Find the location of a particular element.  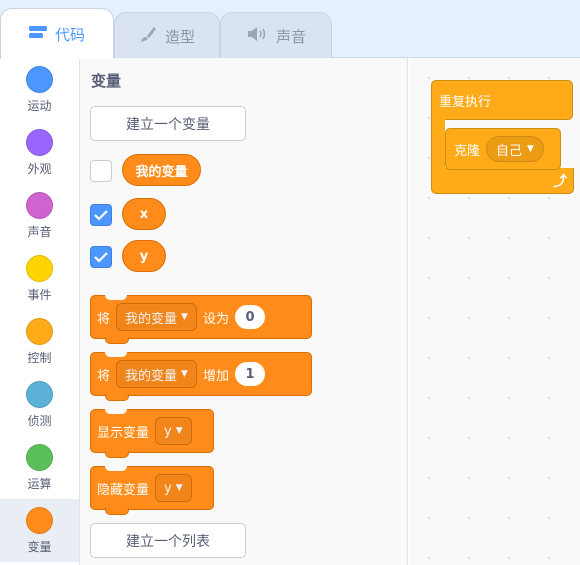

block-text: 显示变量 is located at coordinates (123, 433).